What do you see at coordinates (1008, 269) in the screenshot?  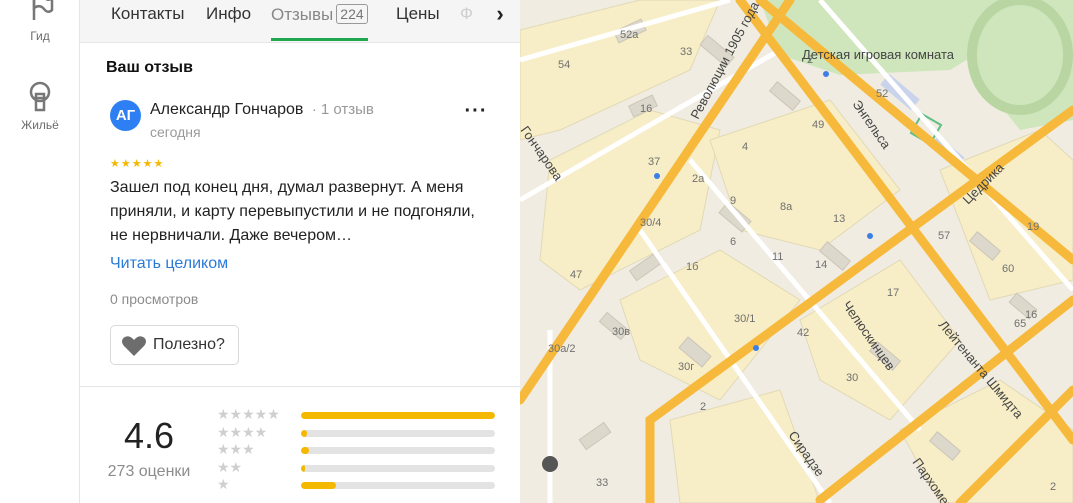 I see `house-number: 60` at bounding box center [1008, 269].